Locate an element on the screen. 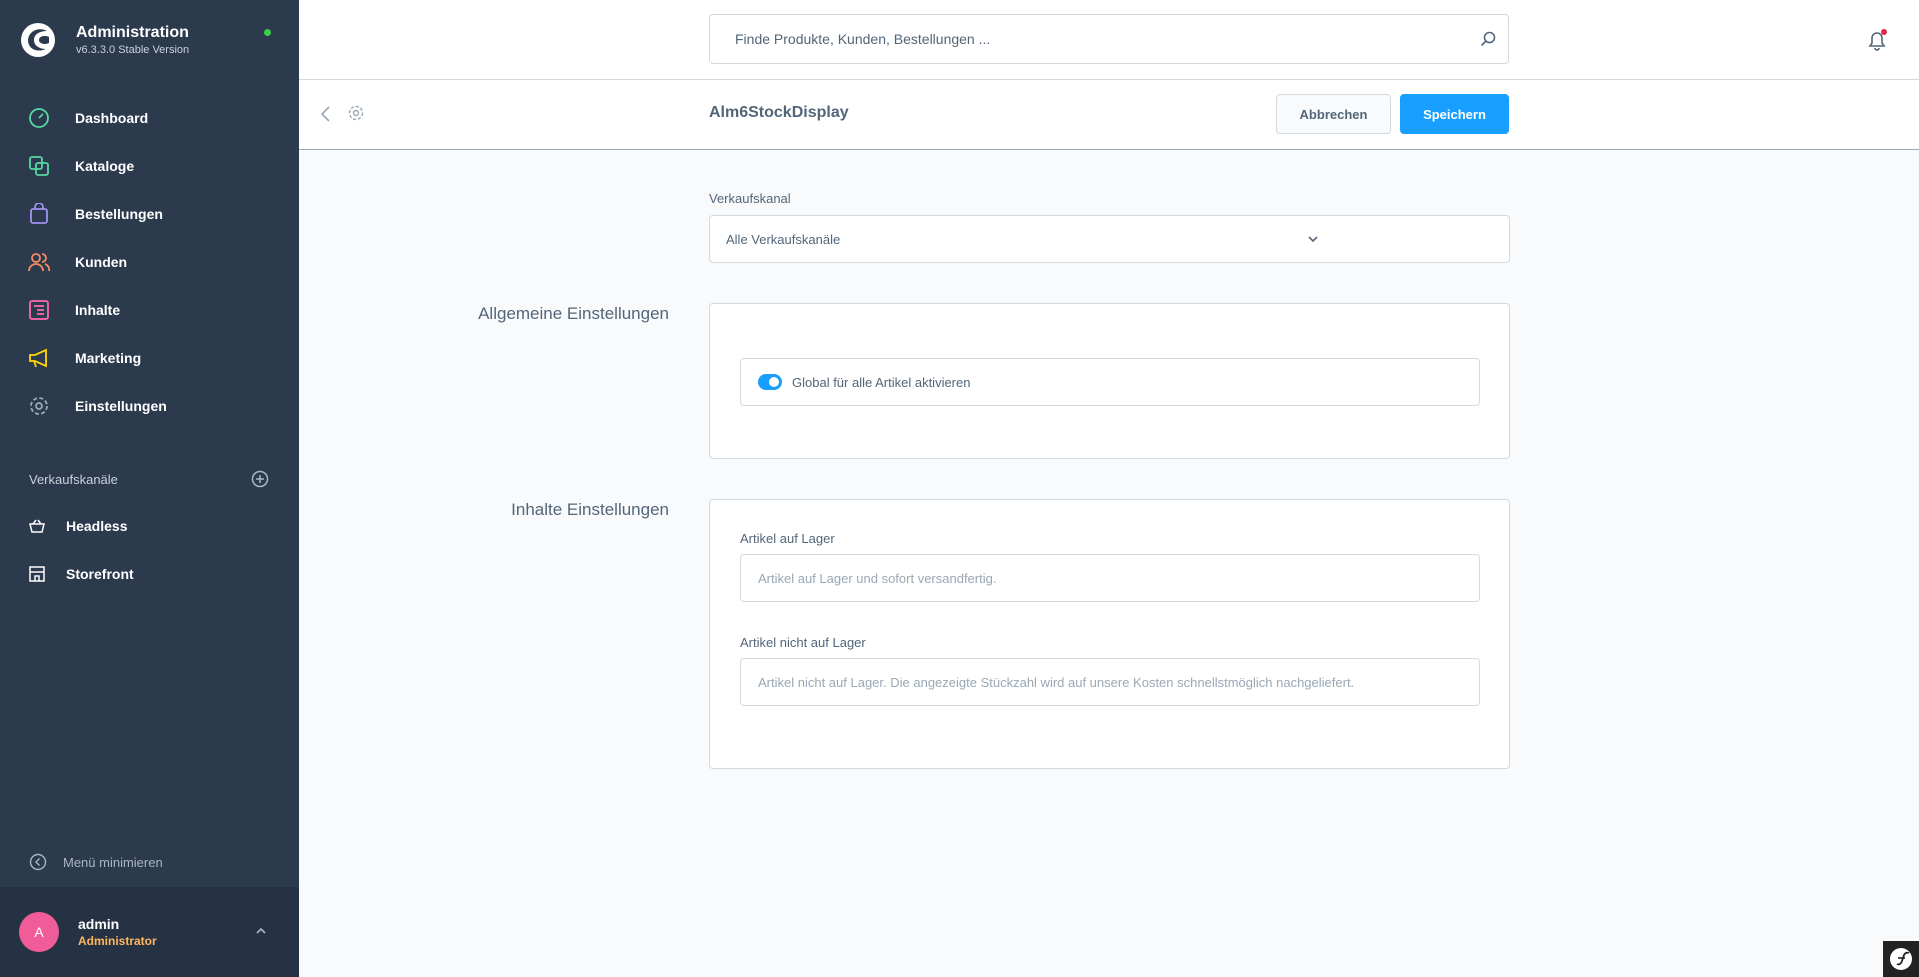  sidebar-item-customers: Kunden is located at coordinates (149, 262).